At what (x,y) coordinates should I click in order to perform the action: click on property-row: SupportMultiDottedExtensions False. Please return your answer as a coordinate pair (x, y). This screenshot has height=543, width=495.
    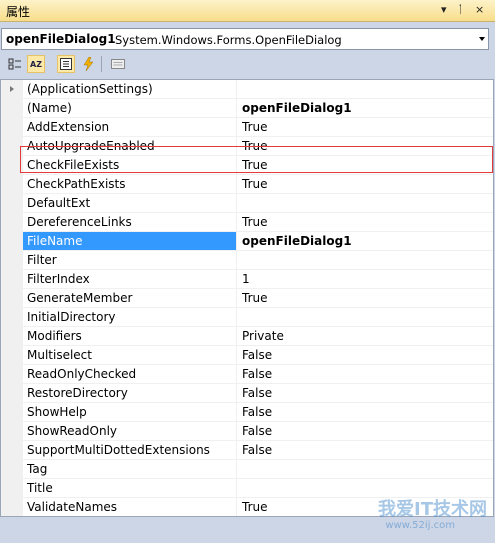
    Looking at the image, I should click on (258, 450).